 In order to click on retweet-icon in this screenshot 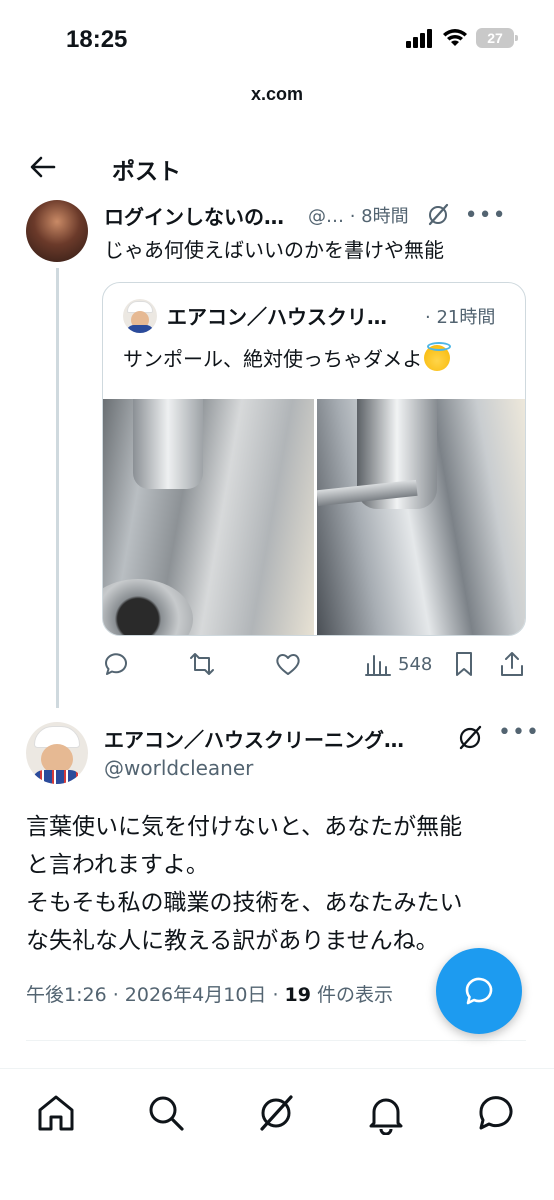, I will do `click(202, 664)`.